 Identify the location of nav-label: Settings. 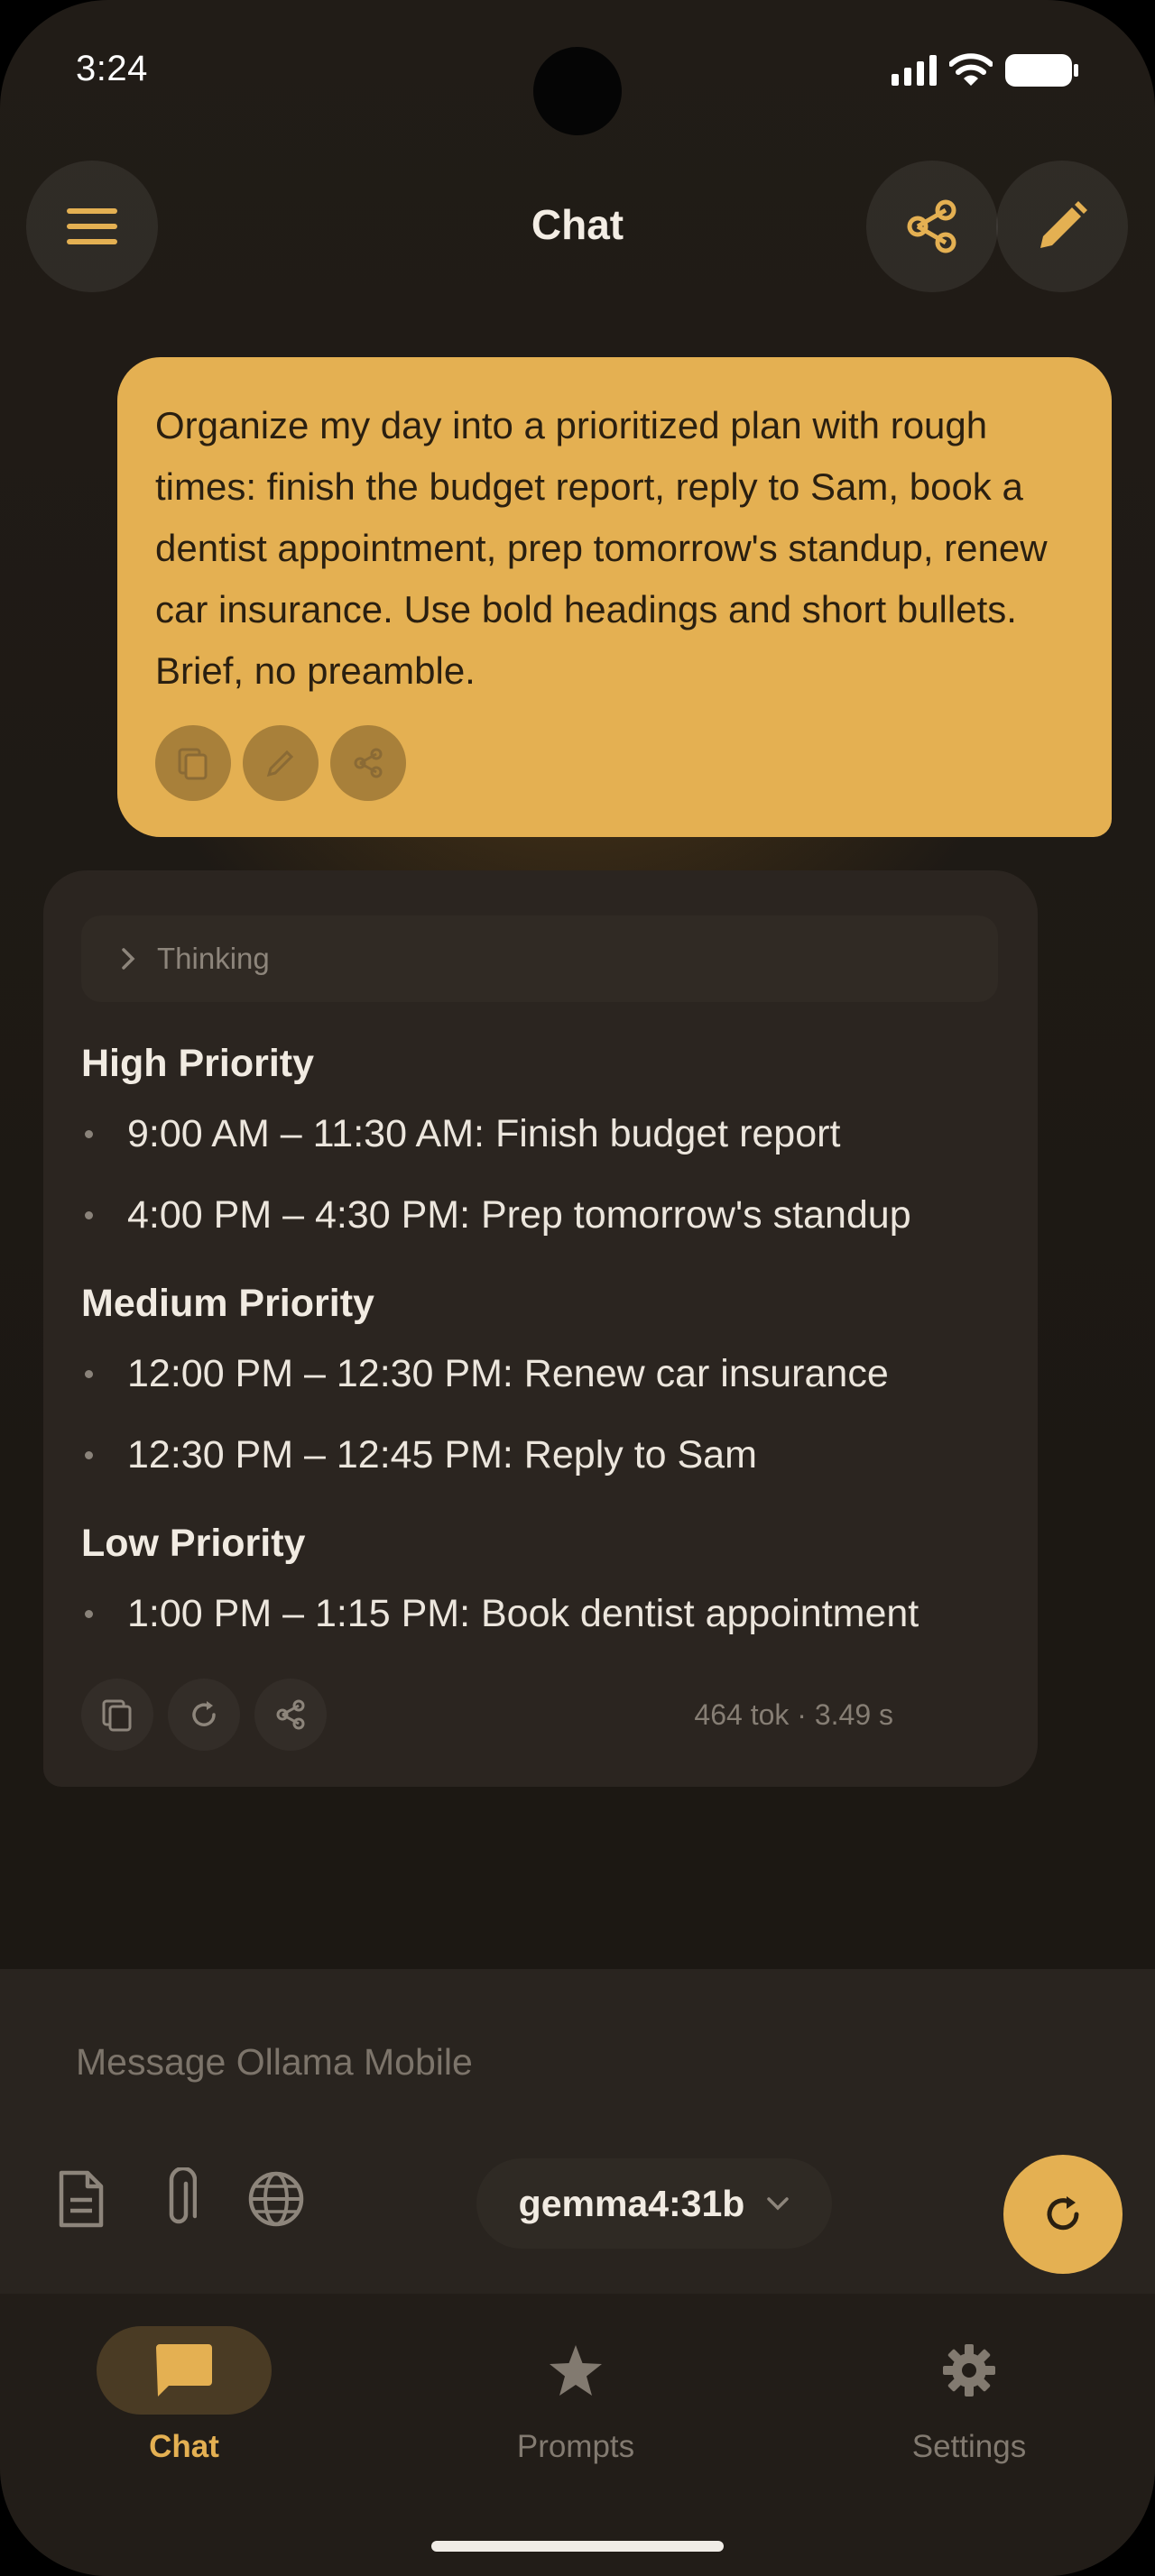
(969, 2447).